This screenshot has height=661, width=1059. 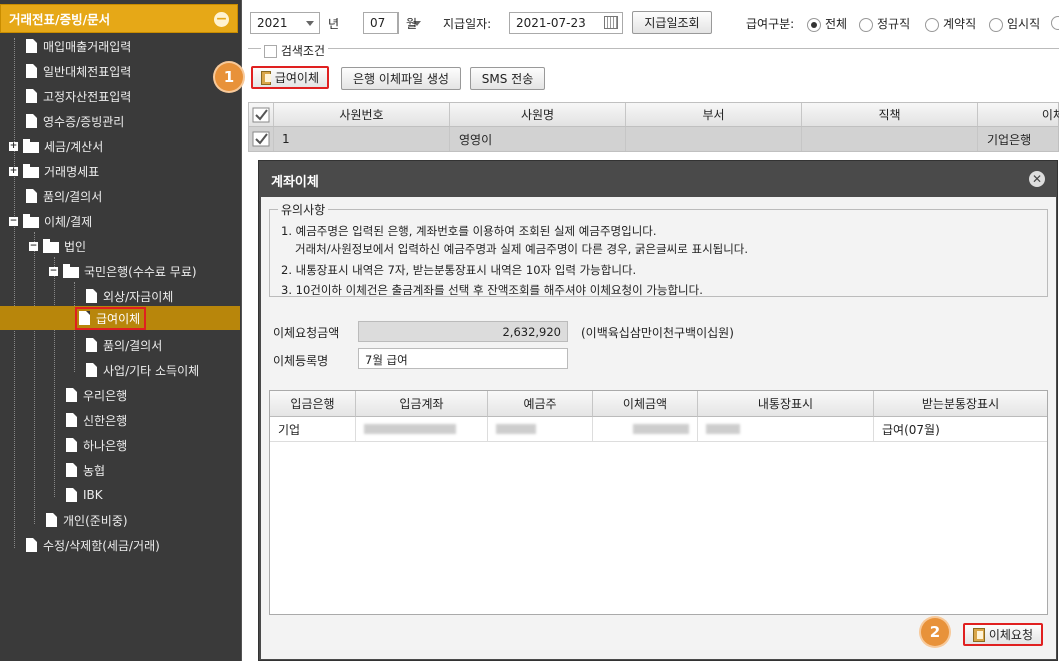 I want to click on pay-date-search-button: 지급일조회, so click(x=672, y=22).